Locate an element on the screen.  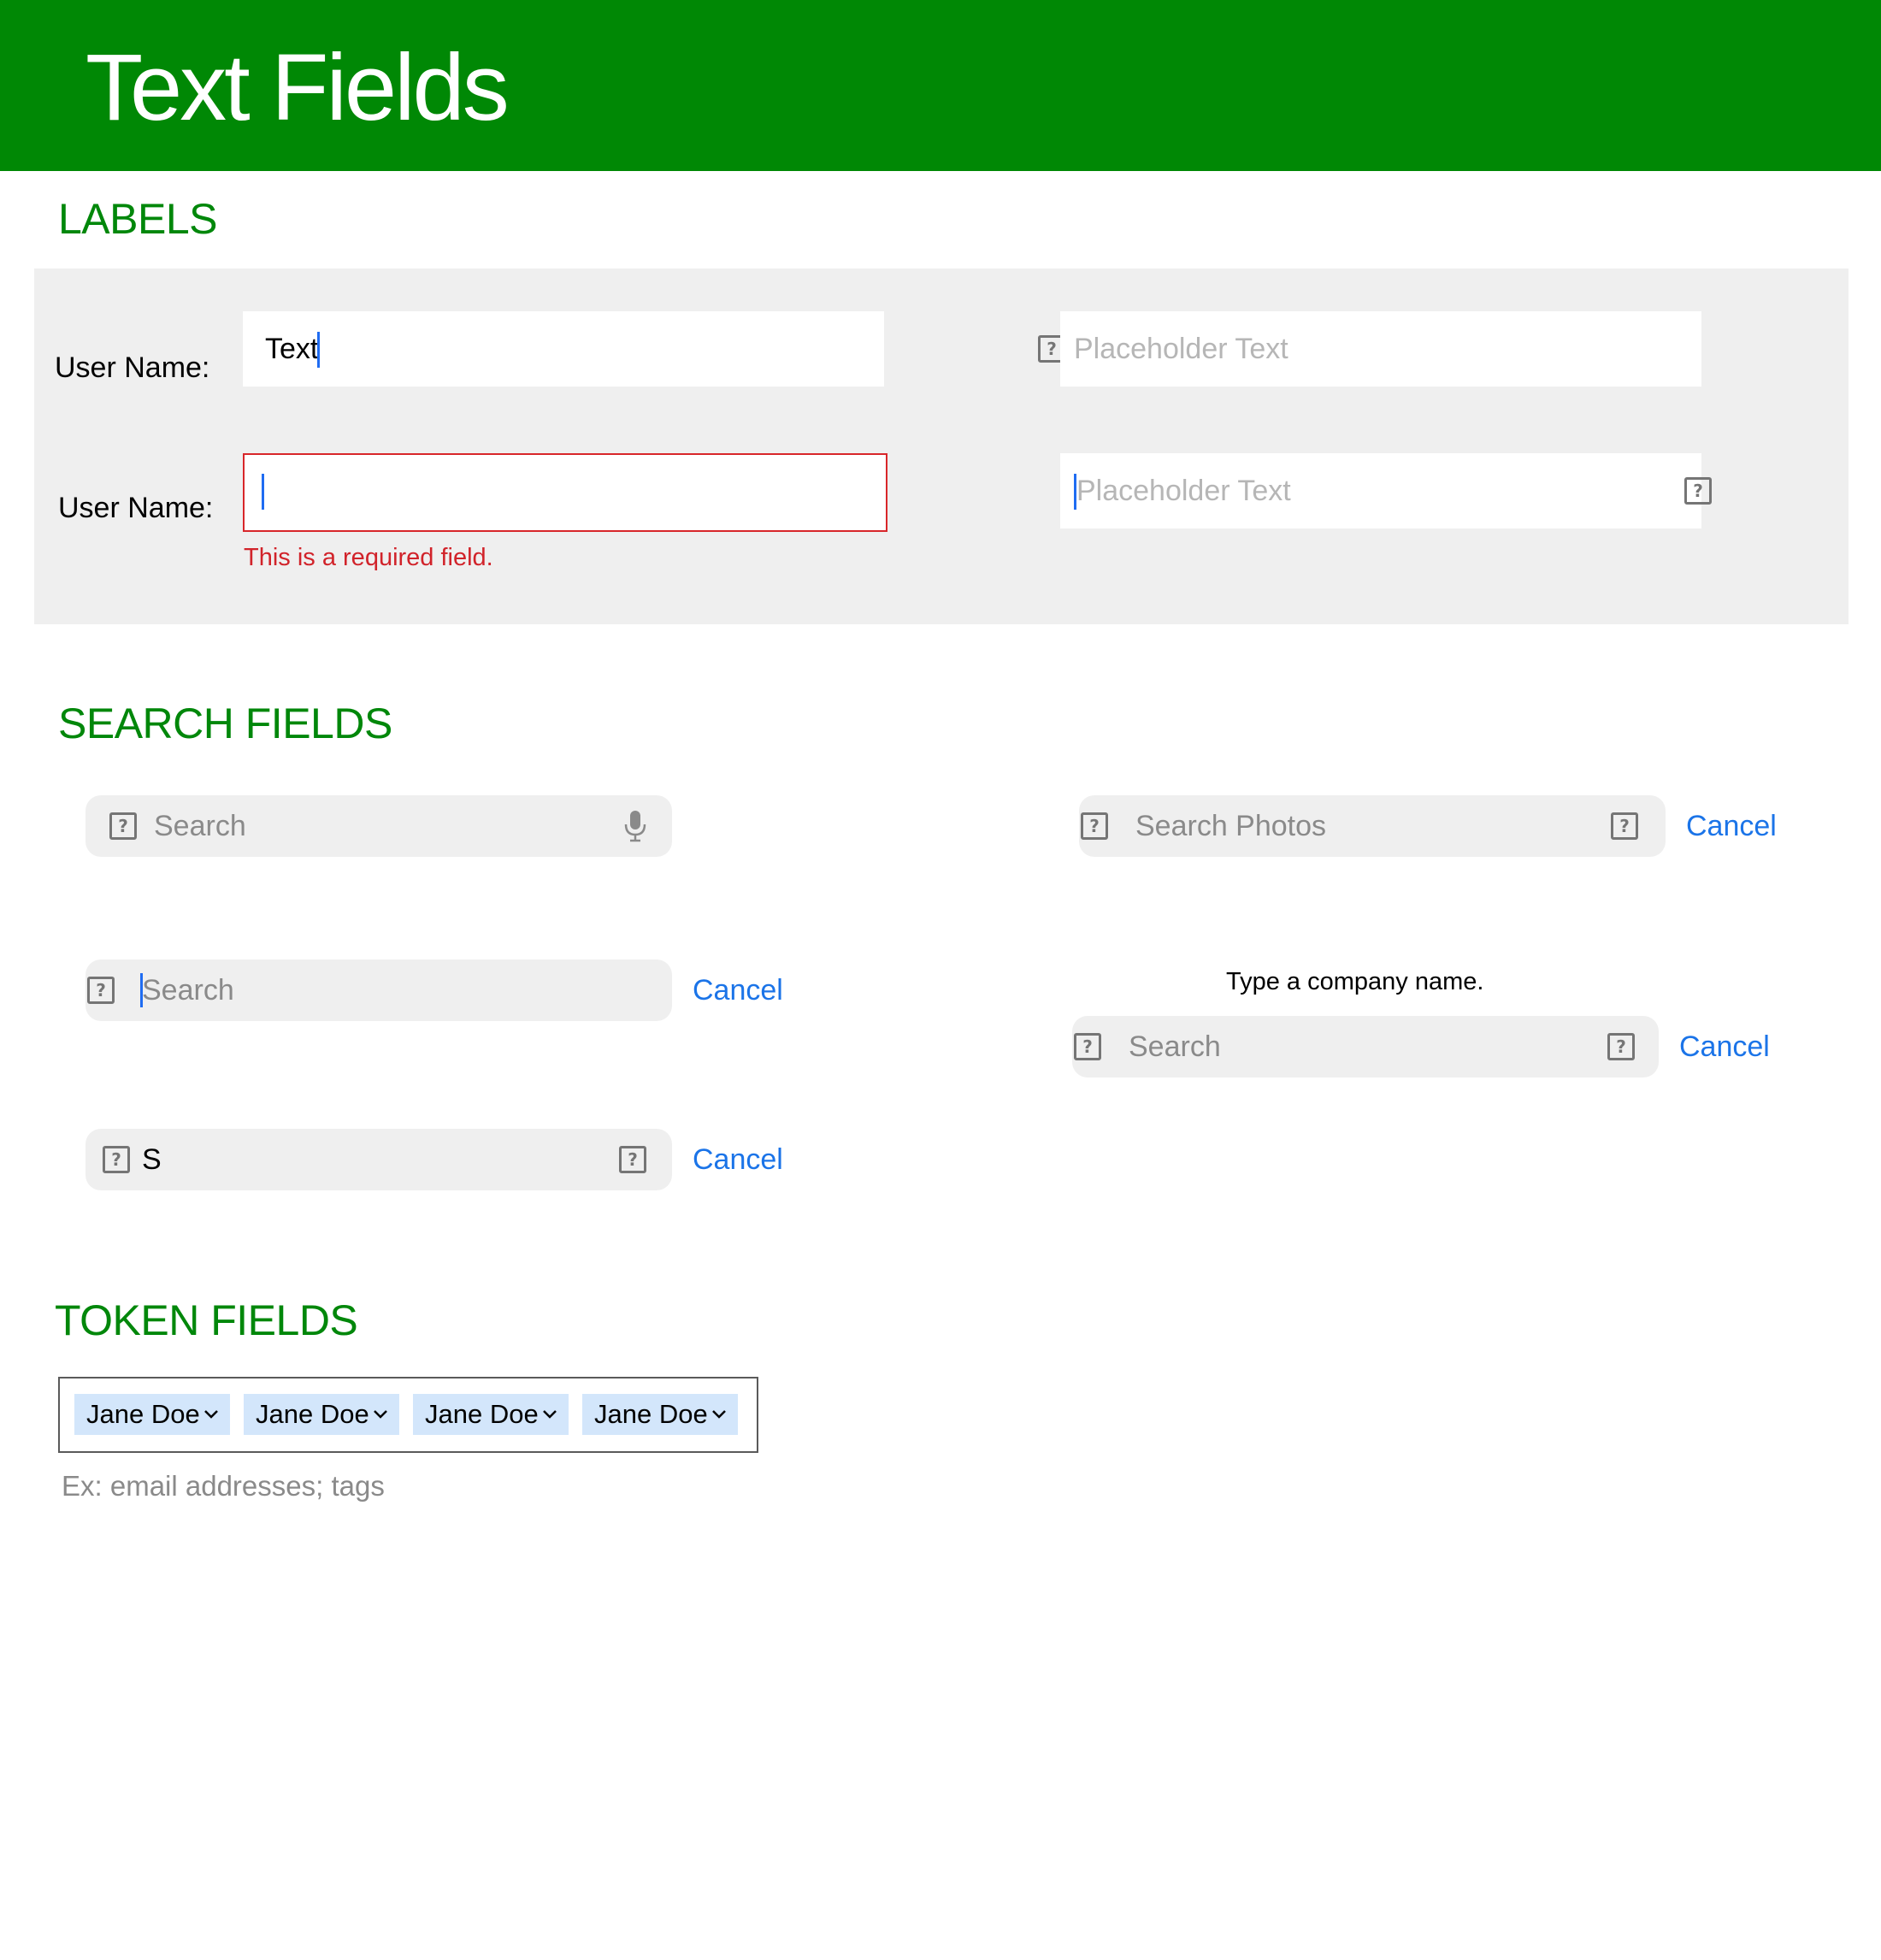
placeholder-field-focused: Placeholder Text ? is located at coordinates (1386, 490).